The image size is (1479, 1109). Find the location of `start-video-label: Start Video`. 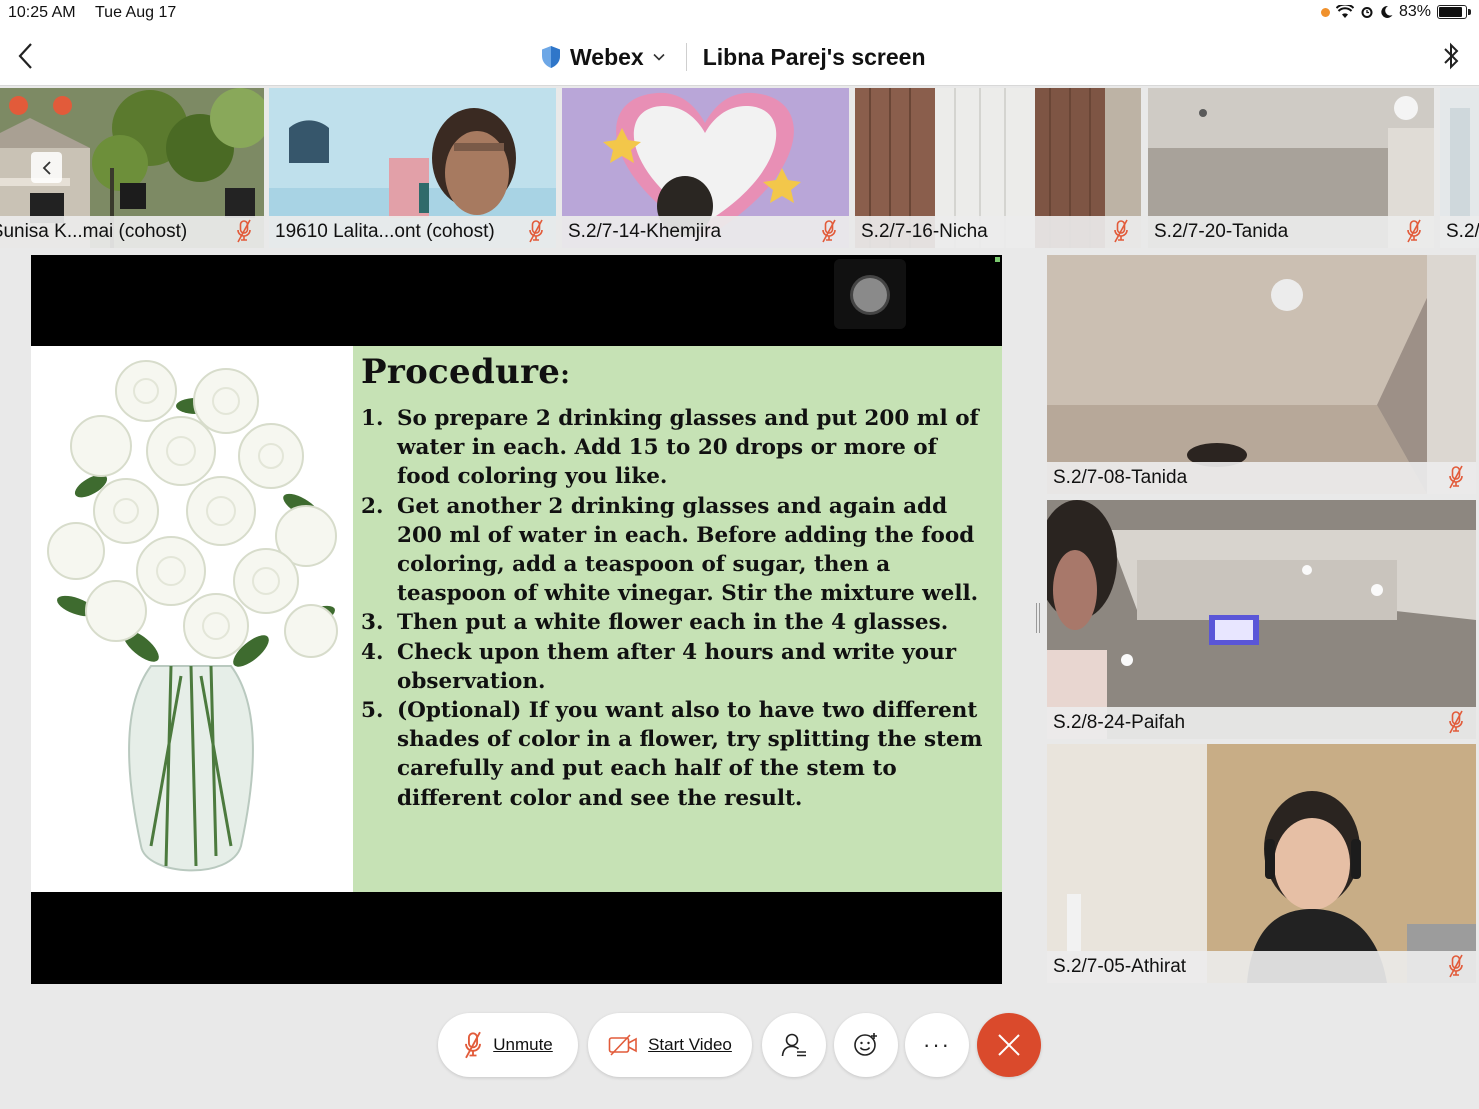

start-video-label: Start Video is located at coordinates (690, 1044).